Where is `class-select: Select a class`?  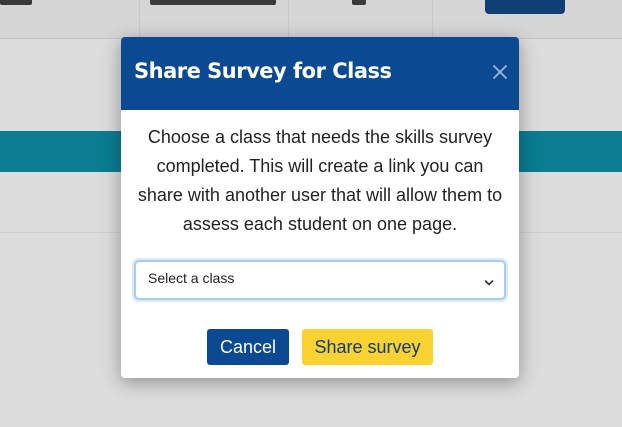
class-select: Select a class is located at coordinates (320, 280).